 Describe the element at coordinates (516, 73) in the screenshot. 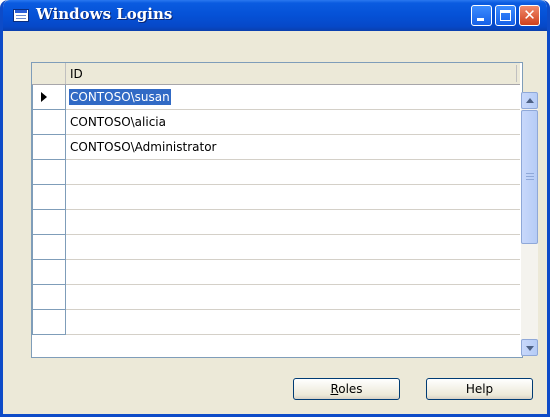

I see `header-divider` at that location.